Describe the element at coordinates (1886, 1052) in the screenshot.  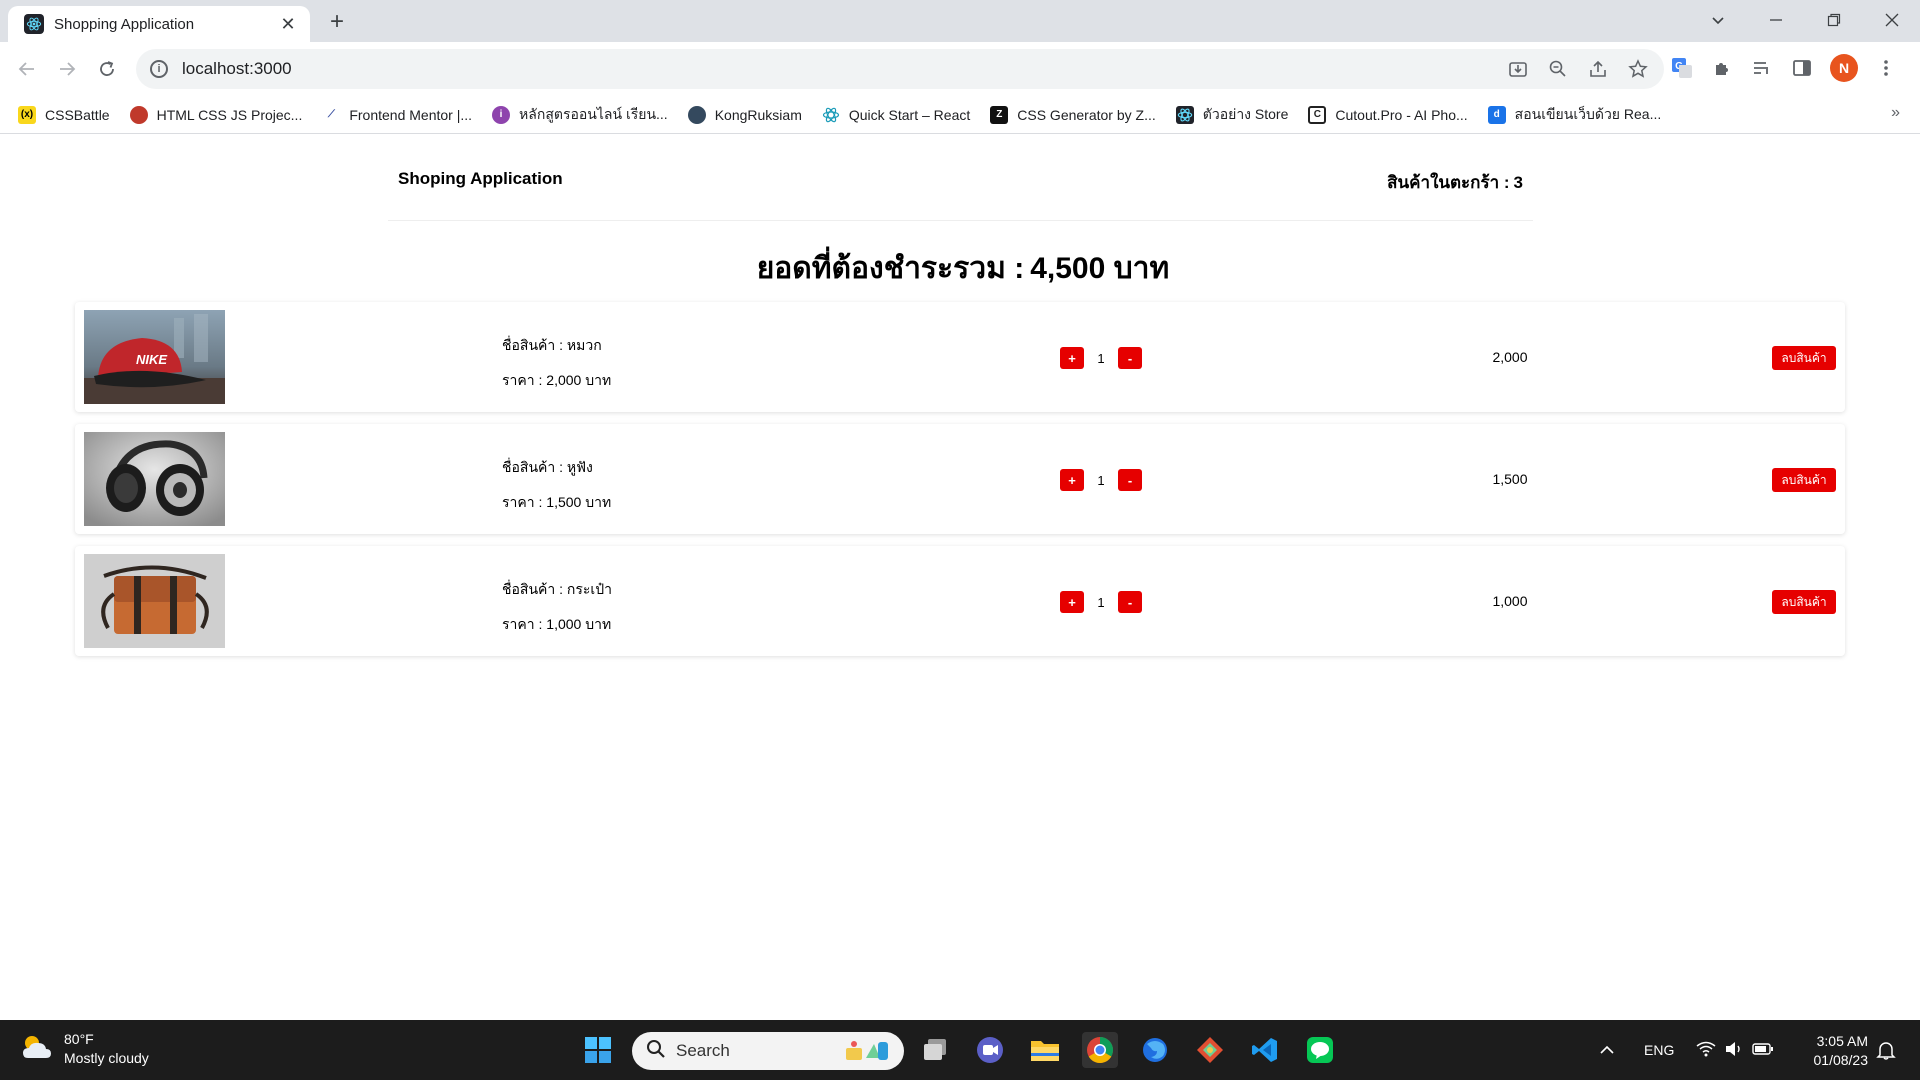
I see `notifications-icon` at that location.